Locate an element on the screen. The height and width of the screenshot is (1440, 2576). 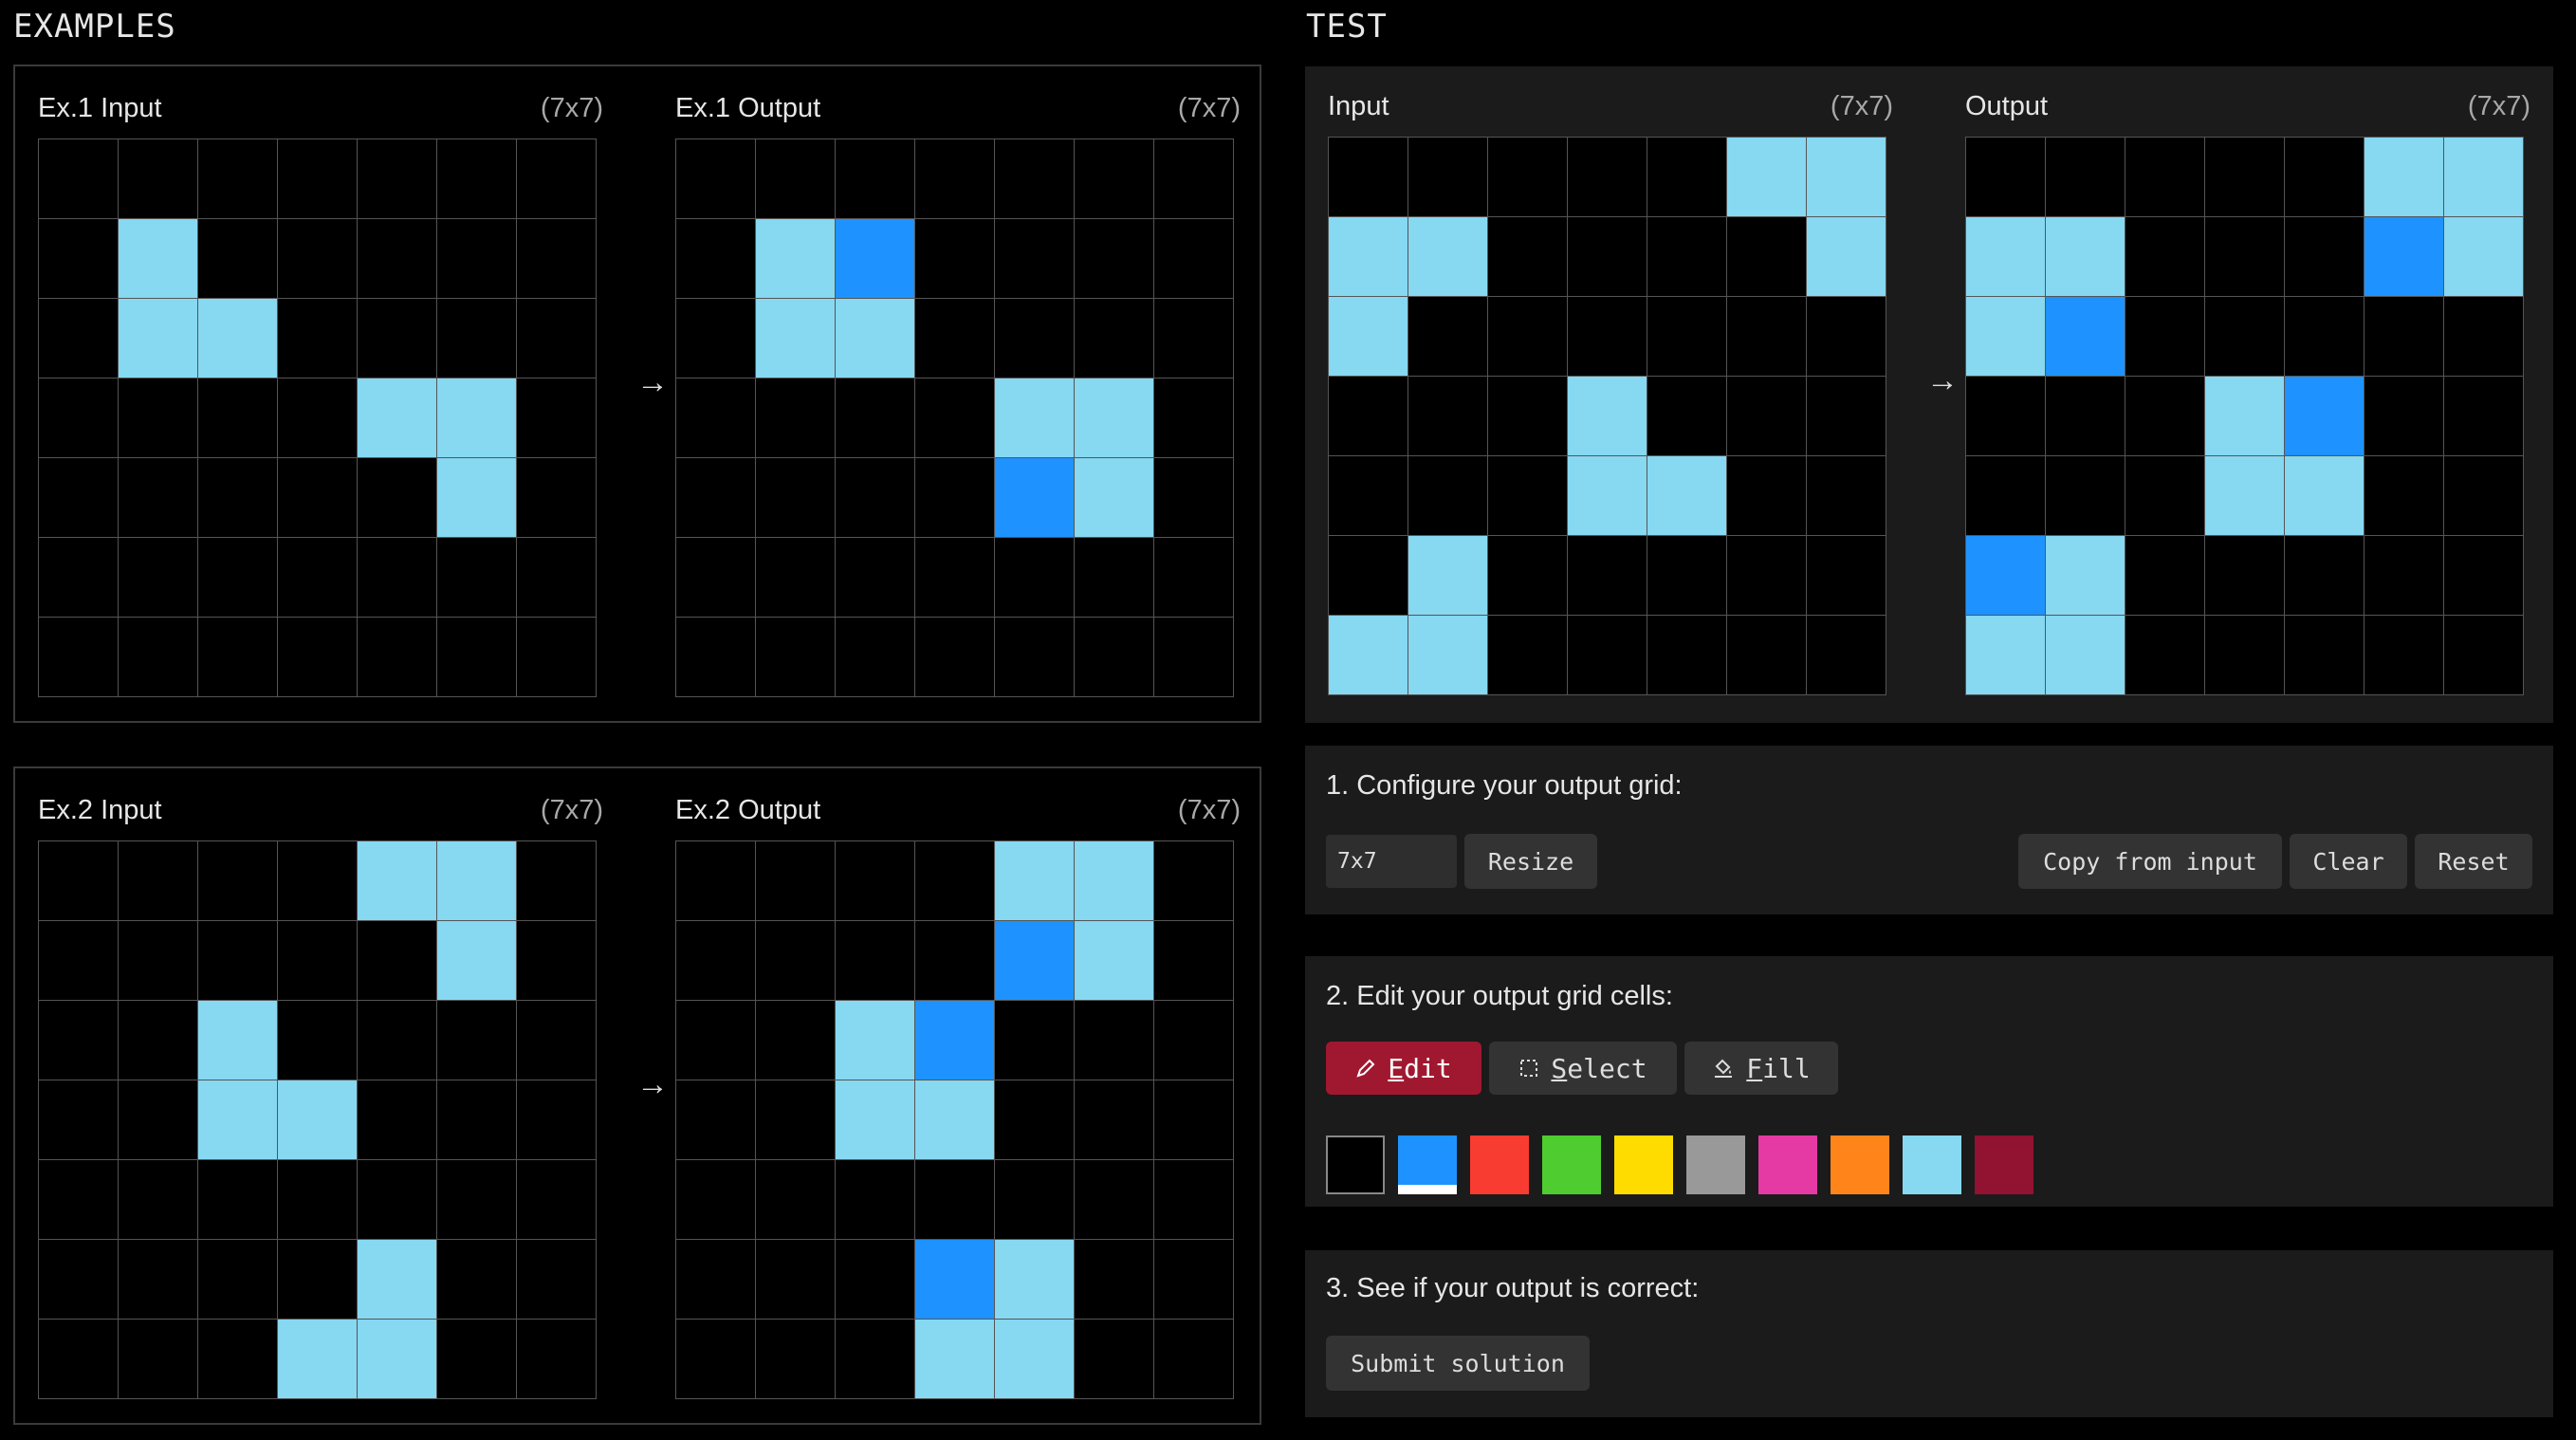
edit-tool-button: Edit is located at coordinates (1403, 1068).